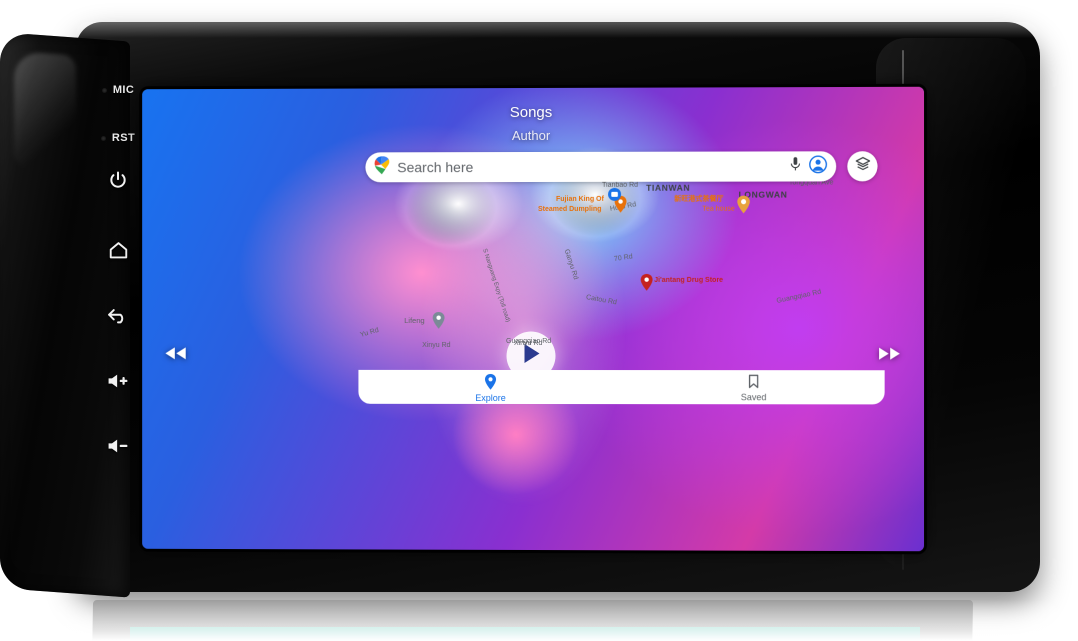 The image size is (1078, 641). What do you see at coordinates (646, 284) in the screenshot?
I see `map-pin-drug-store` at bounding box center [646, 284].